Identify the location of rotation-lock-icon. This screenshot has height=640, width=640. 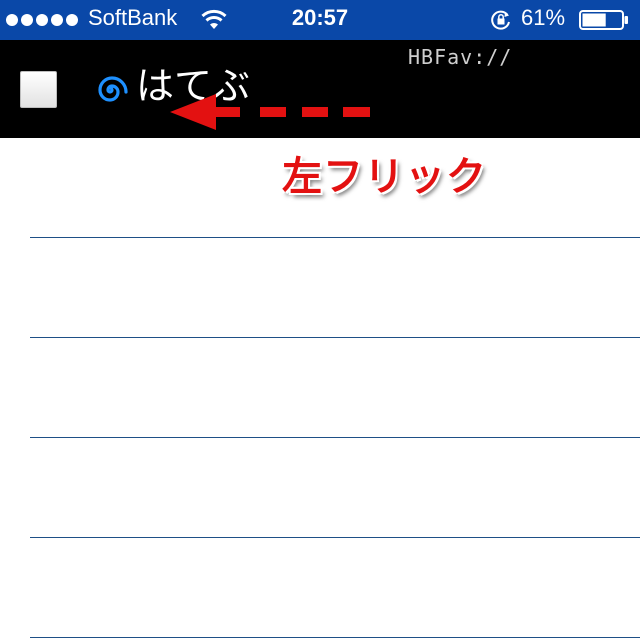
(500, 20).